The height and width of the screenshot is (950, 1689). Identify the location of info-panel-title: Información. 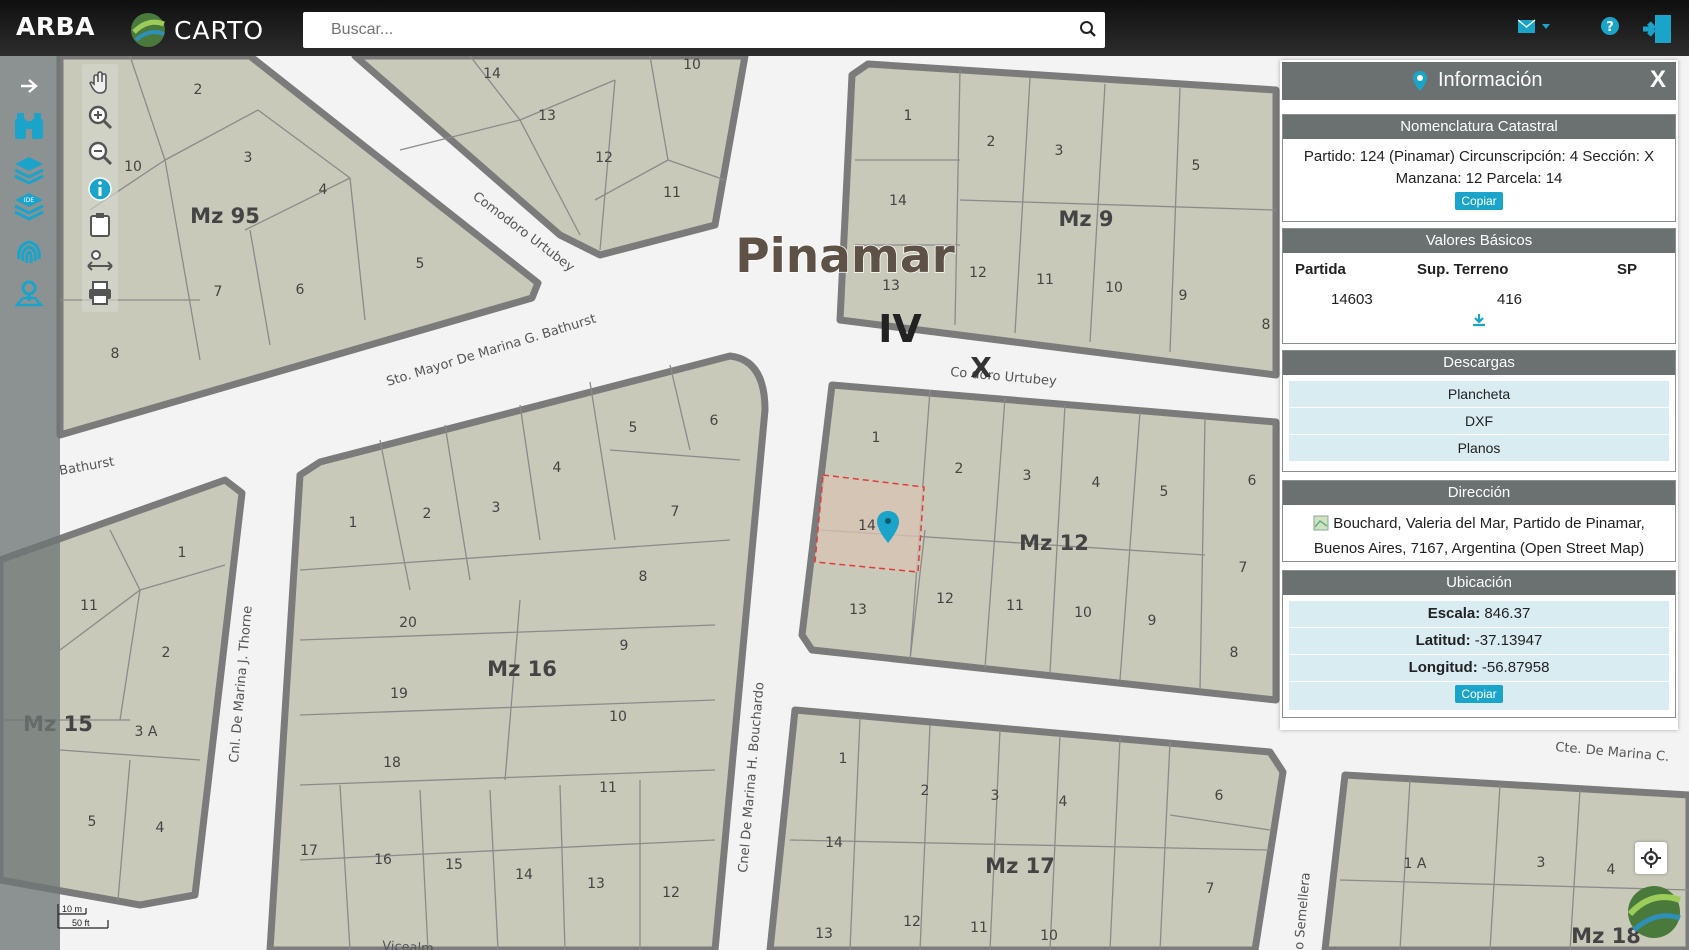
(1490, 80).